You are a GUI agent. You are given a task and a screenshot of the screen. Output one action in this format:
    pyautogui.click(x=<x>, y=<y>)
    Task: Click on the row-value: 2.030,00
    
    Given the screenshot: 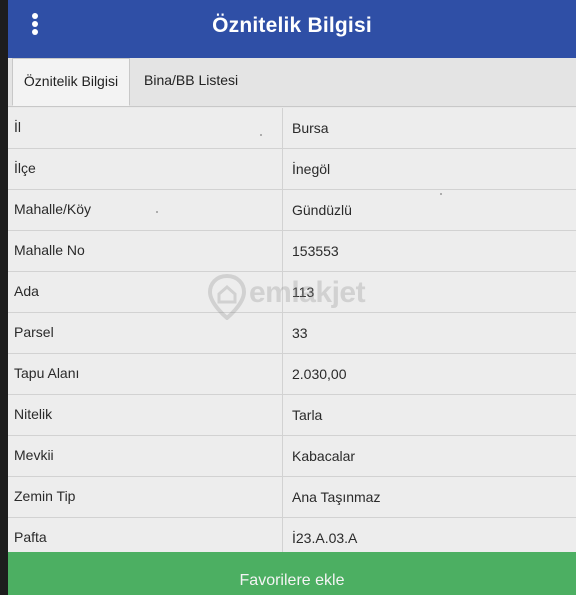 What is the action you would take?
    pyautogui.click(x=319, y=374)
    